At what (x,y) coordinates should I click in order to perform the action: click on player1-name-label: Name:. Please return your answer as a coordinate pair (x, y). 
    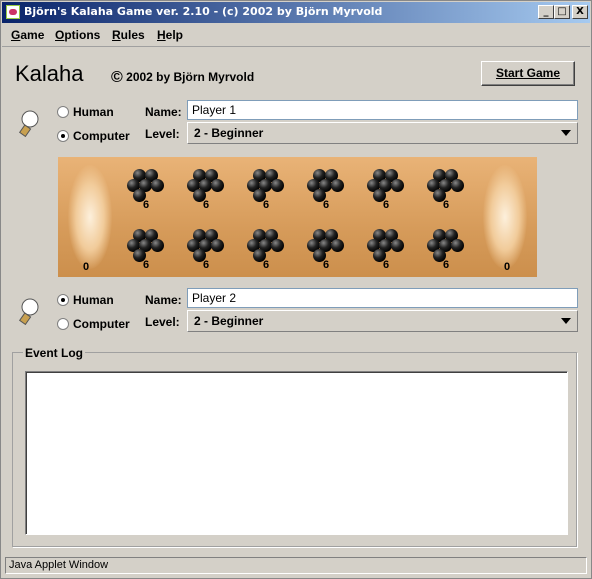
    Looking at the image, I should click on (163, 112).